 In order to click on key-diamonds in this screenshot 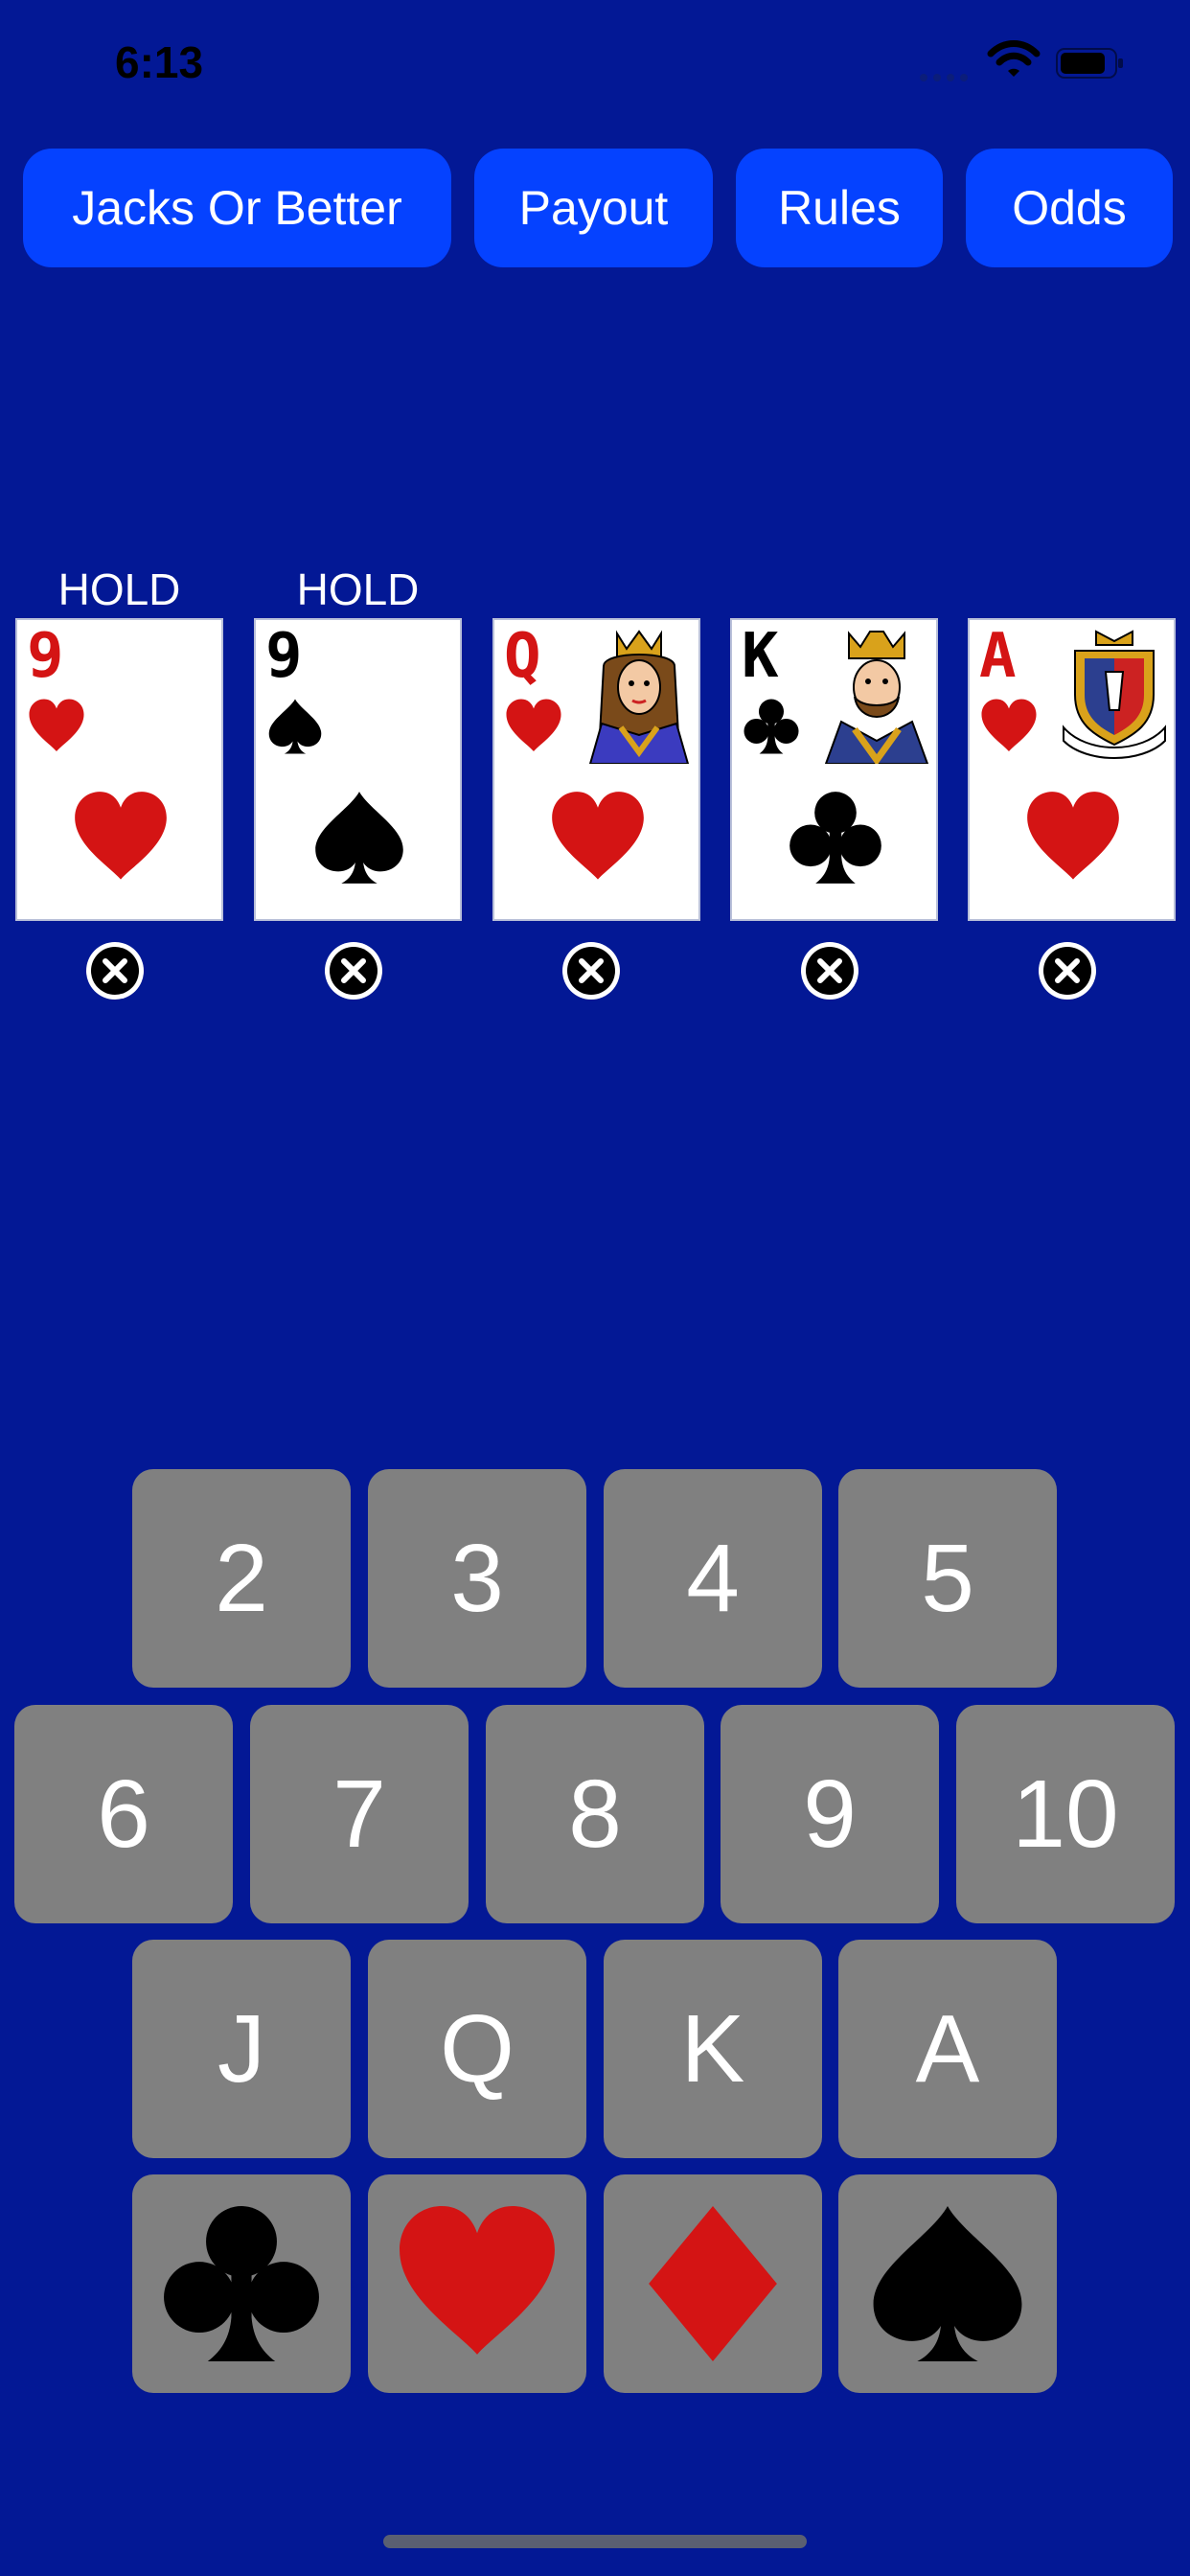, I will do `click(713, 2283)`.